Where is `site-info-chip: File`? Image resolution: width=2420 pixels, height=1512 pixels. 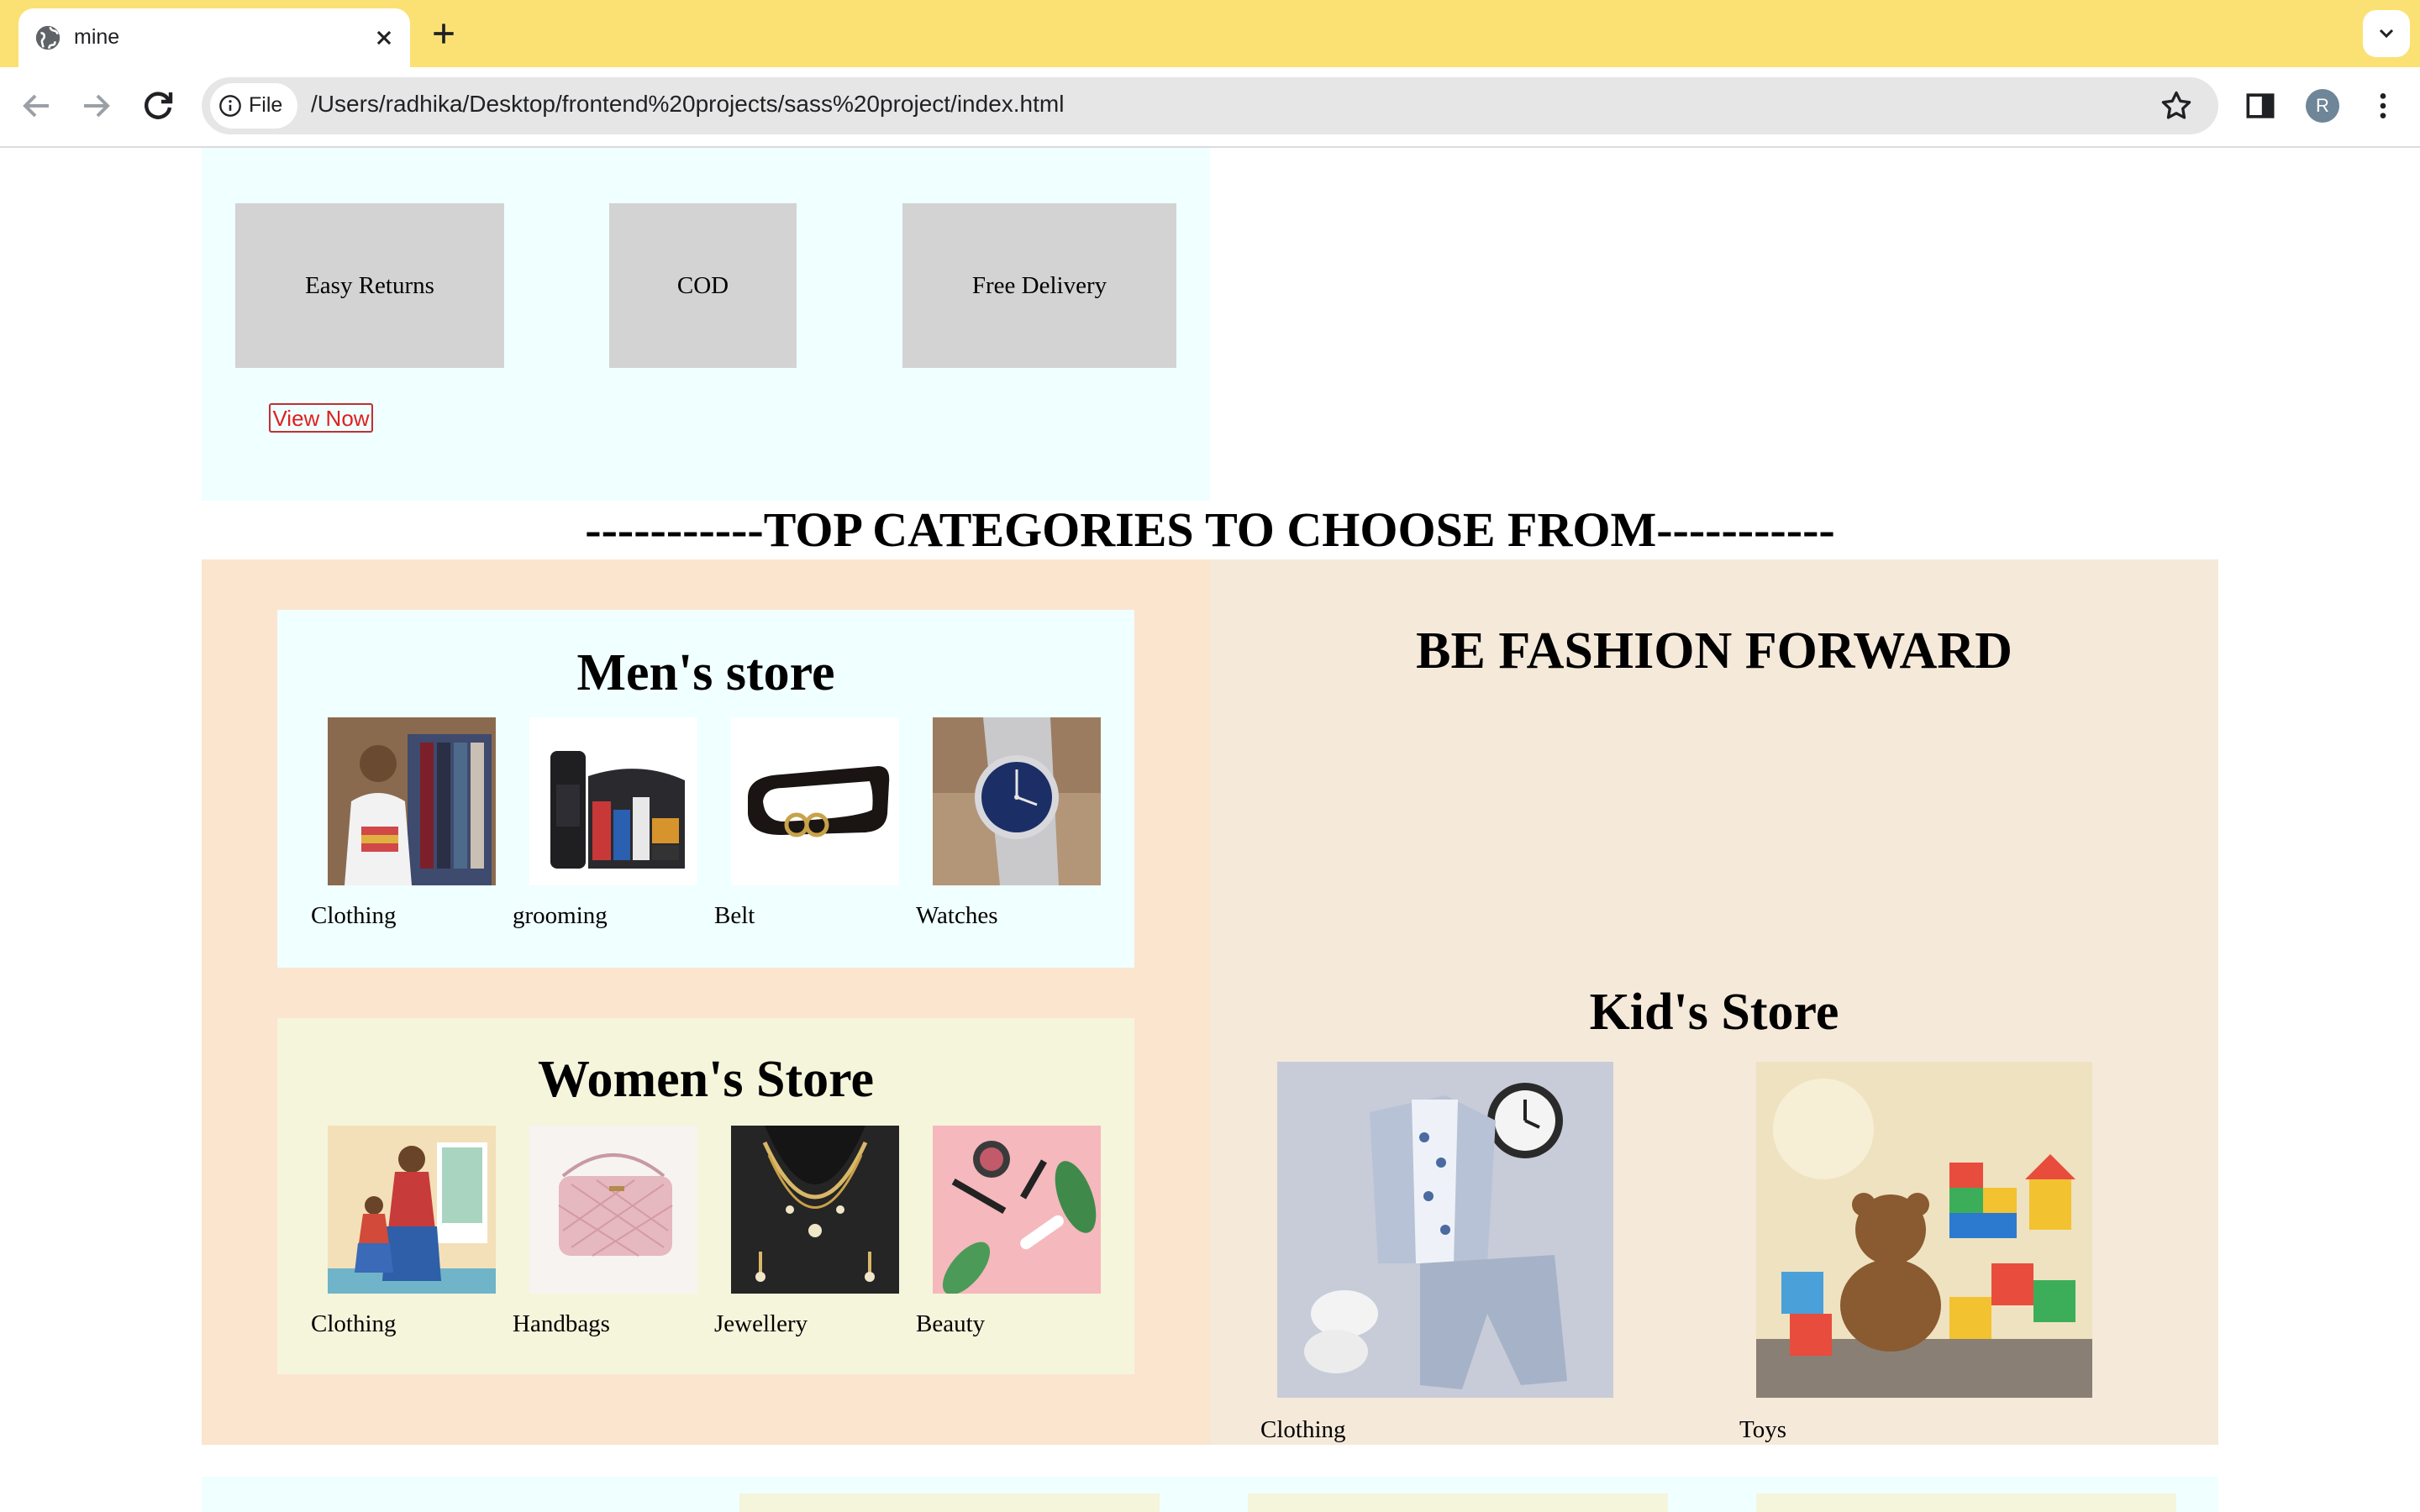 site-info-chip: File is located at coordinates (254, 106).